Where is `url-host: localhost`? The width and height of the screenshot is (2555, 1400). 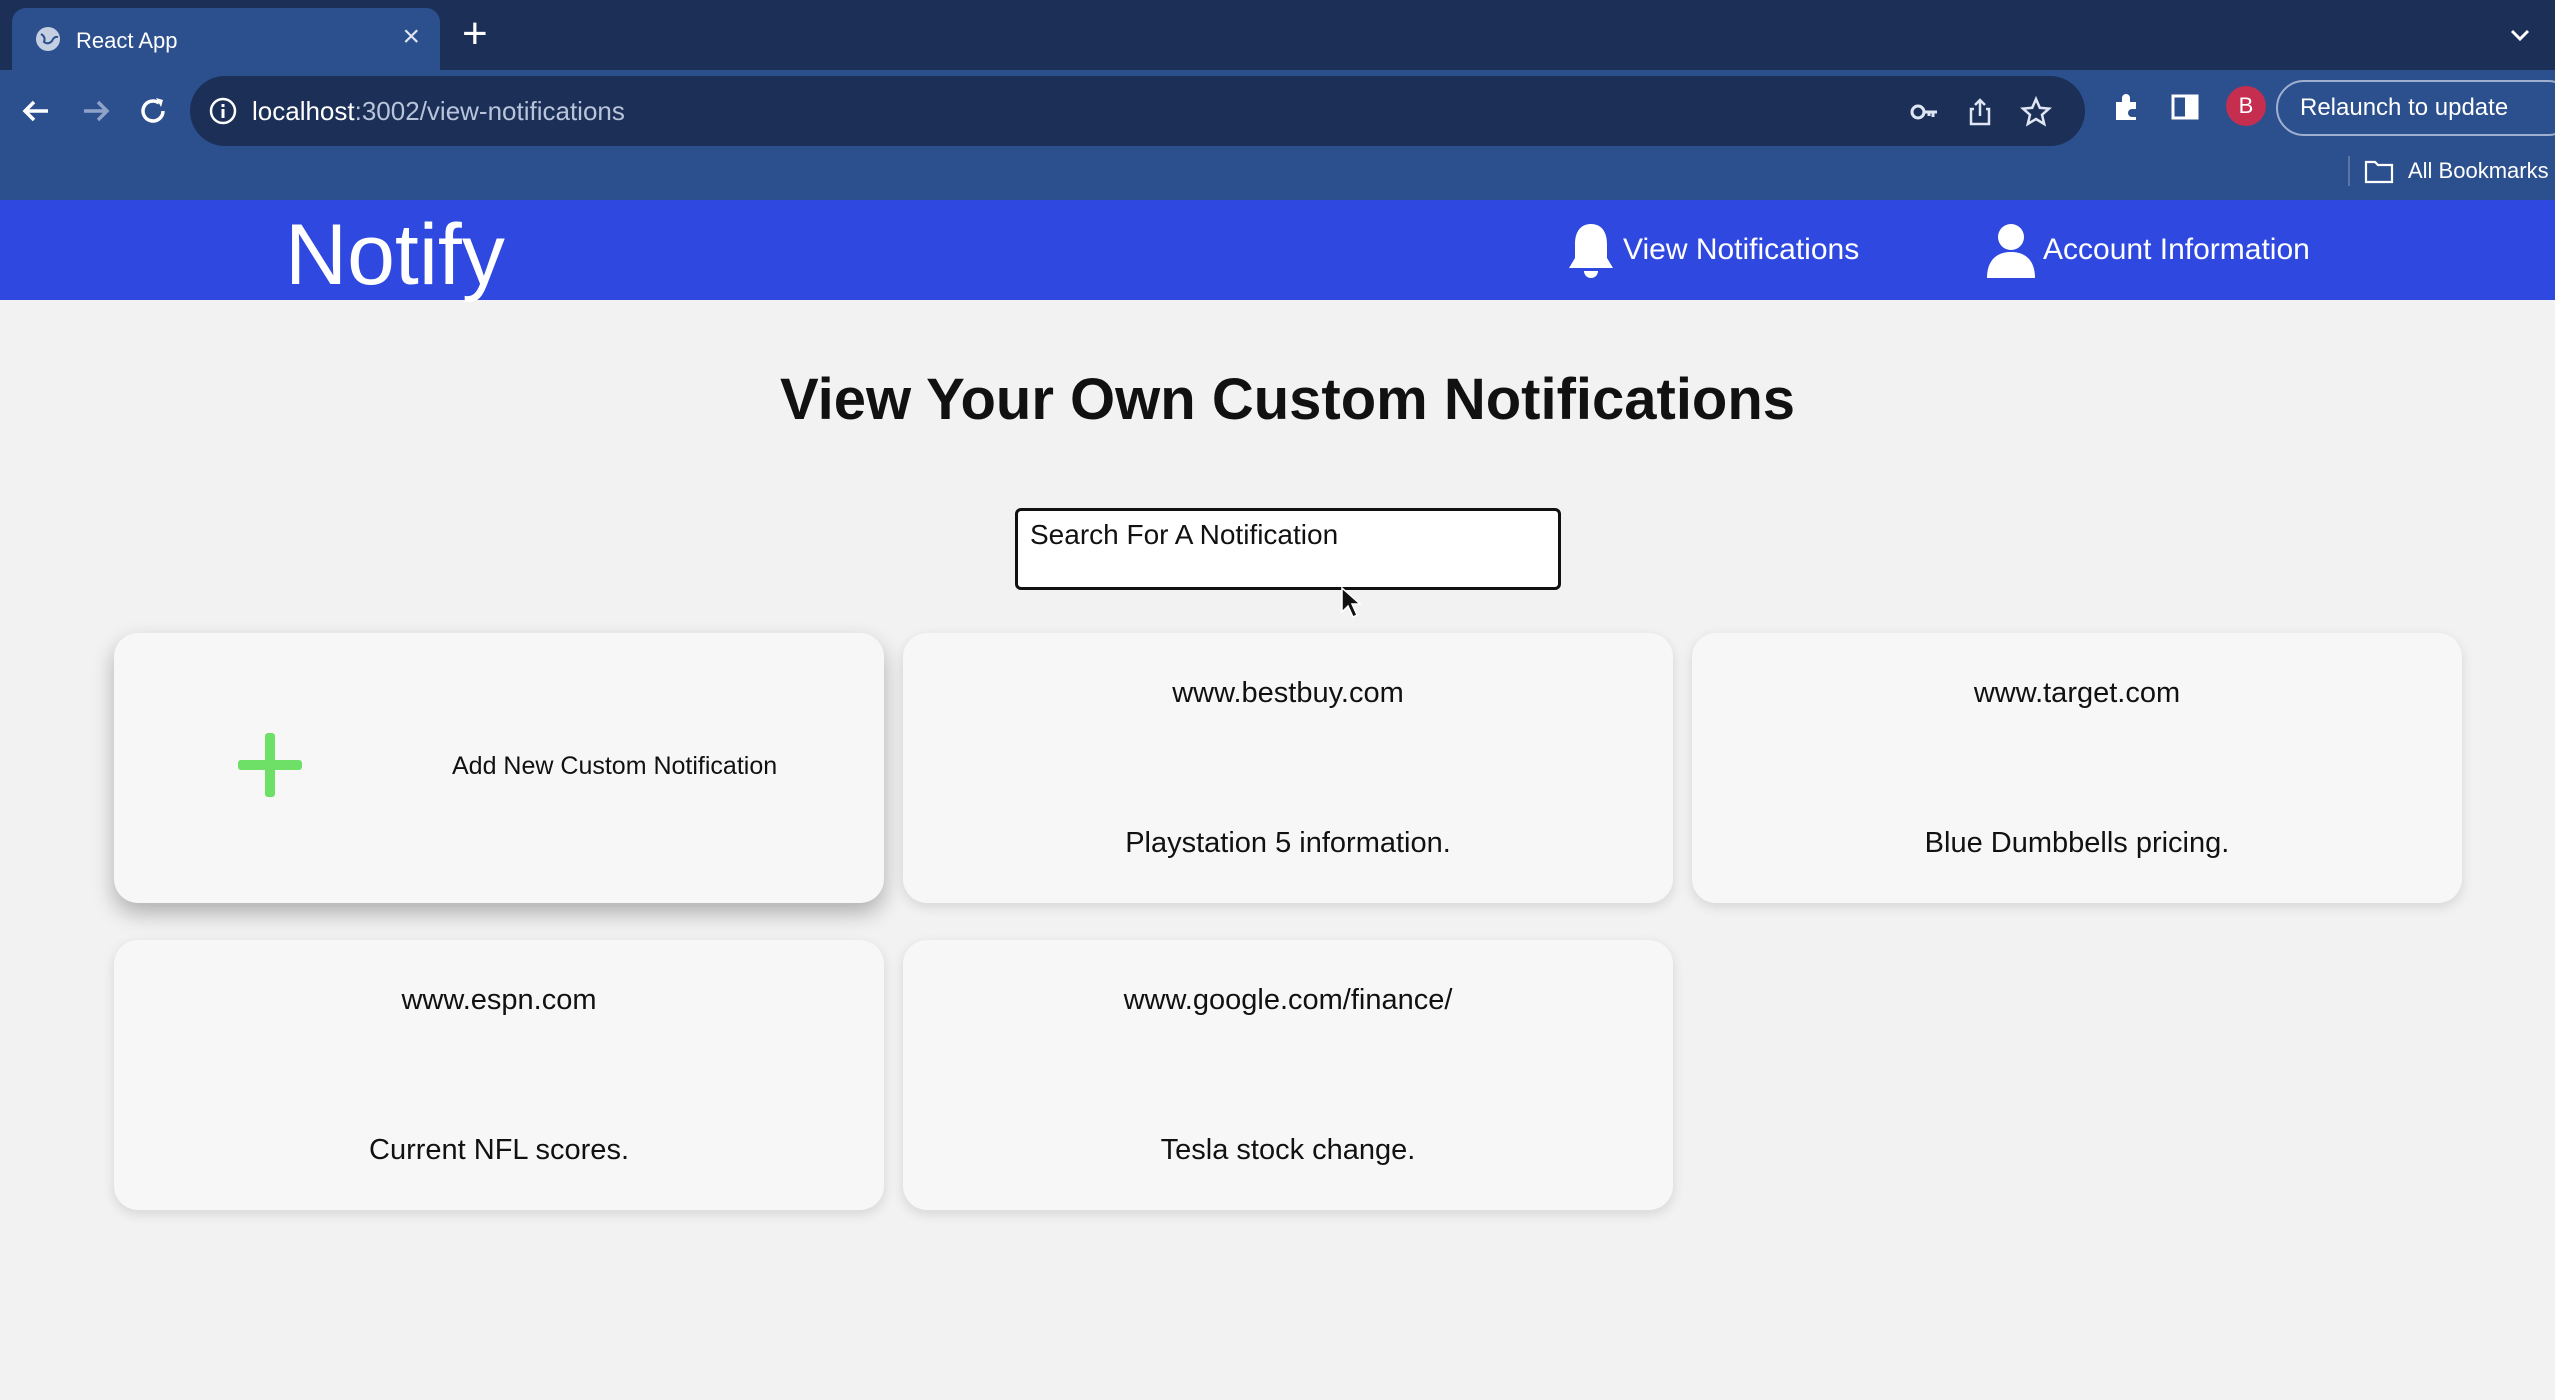 url-host: localhost is located at coordinates (303, 111).